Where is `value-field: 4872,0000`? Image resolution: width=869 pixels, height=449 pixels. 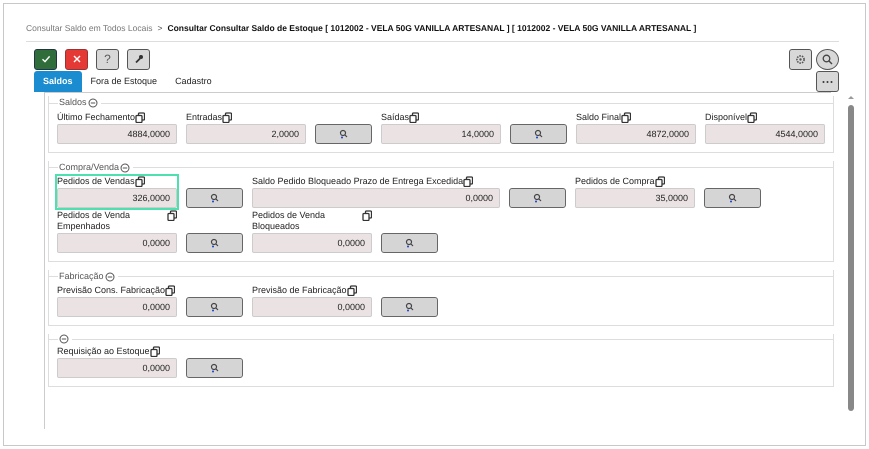
value-field: 4872,0000 is located at coordinates (636, 134).